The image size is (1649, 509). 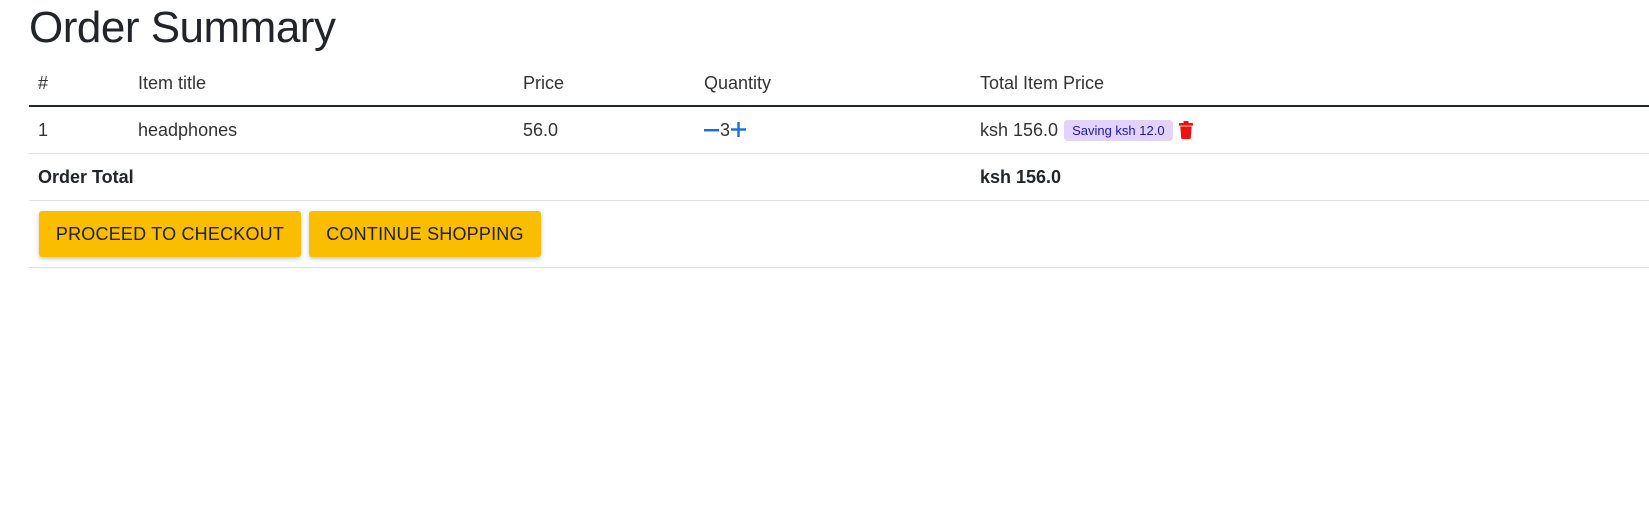 What do you see at coordinates (170, 234) in the screenshot?
I see `proceed-to-checkout-button: PROCEED TO CHECKOUT` at bounding box center [170, 234].